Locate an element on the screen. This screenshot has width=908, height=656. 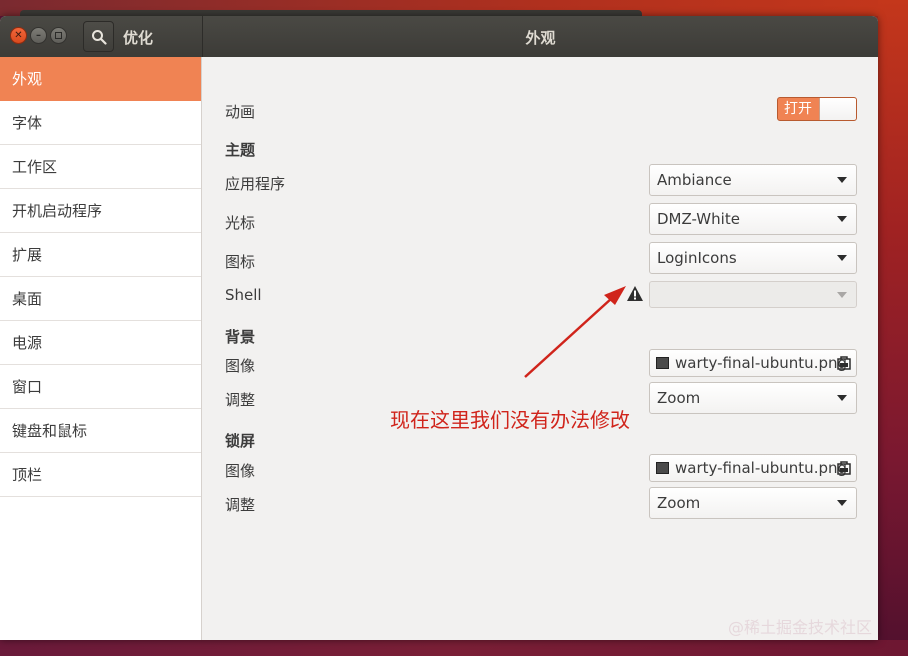
search-icon is located at coordinates (99, 37).